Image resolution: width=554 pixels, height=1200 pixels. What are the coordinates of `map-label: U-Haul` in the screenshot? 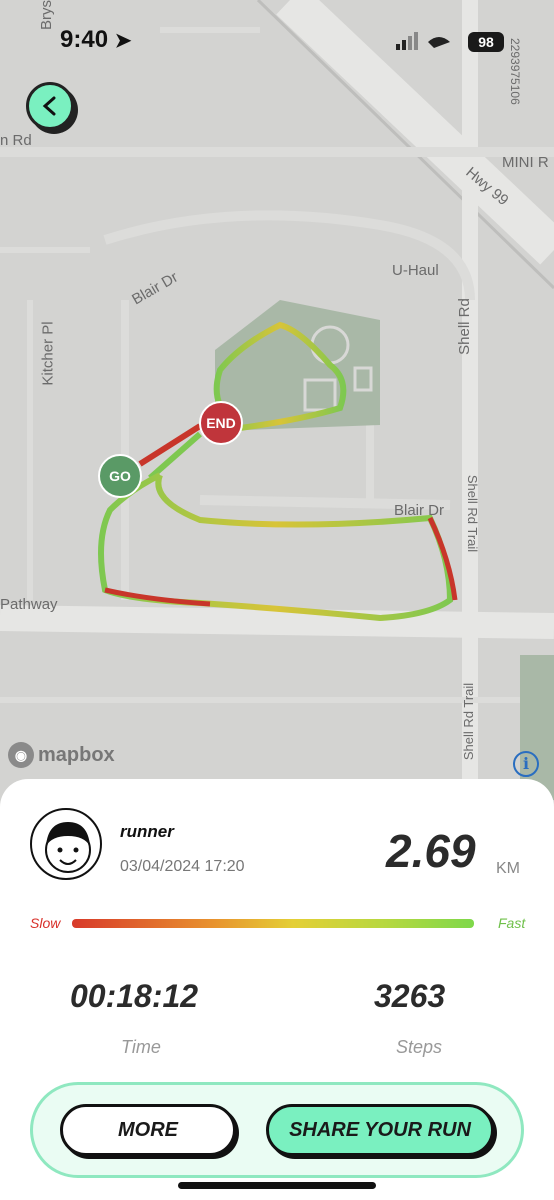 It's located at (415, 270).